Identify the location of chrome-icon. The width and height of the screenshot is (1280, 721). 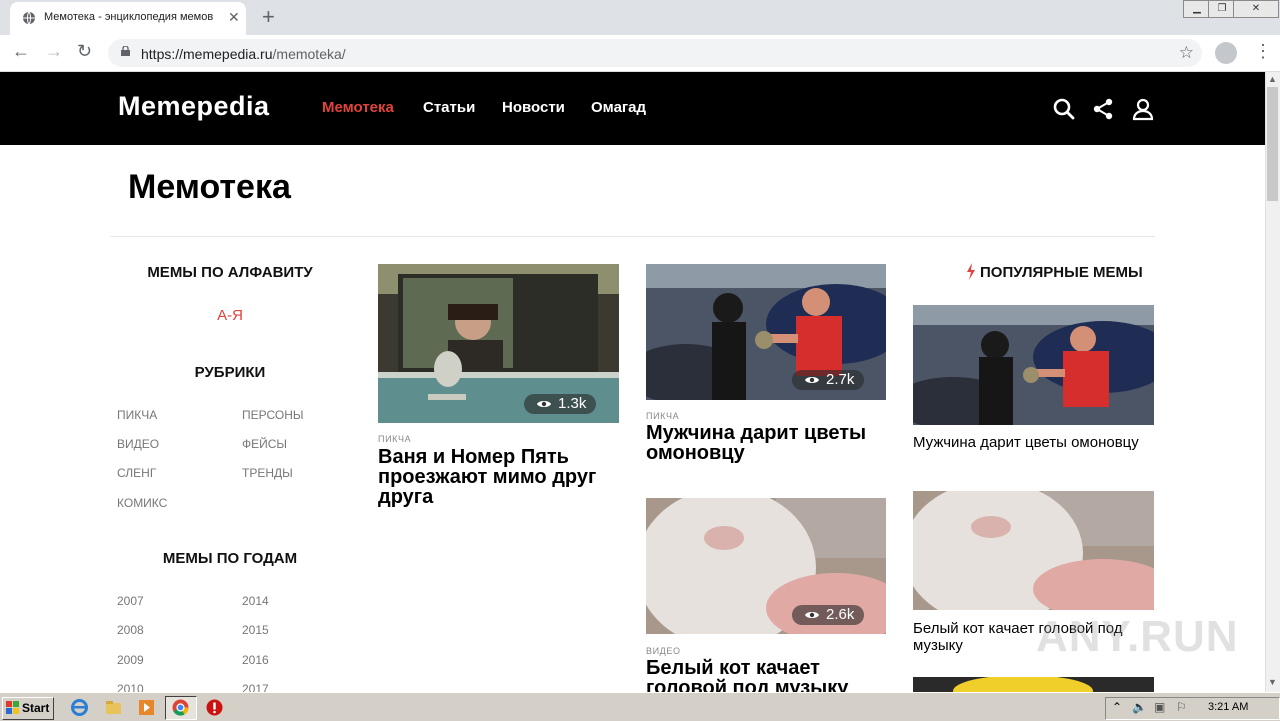
(180, 707).